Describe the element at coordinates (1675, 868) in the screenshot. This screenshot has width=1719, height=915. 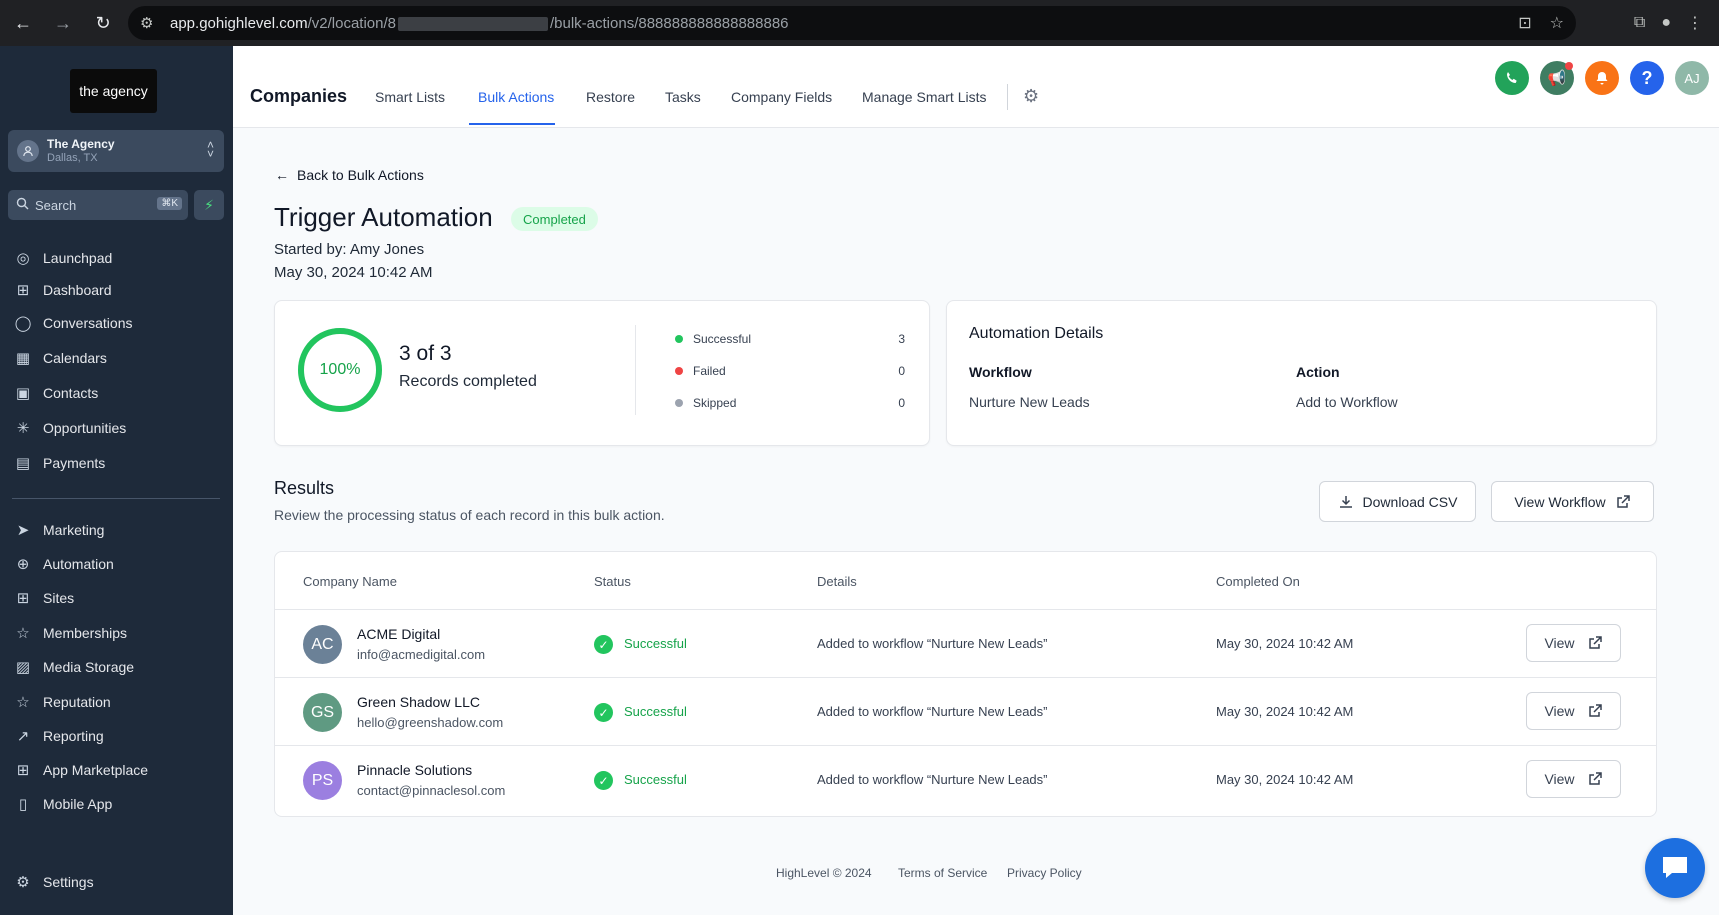
I see `chat-widget-button` at that location.